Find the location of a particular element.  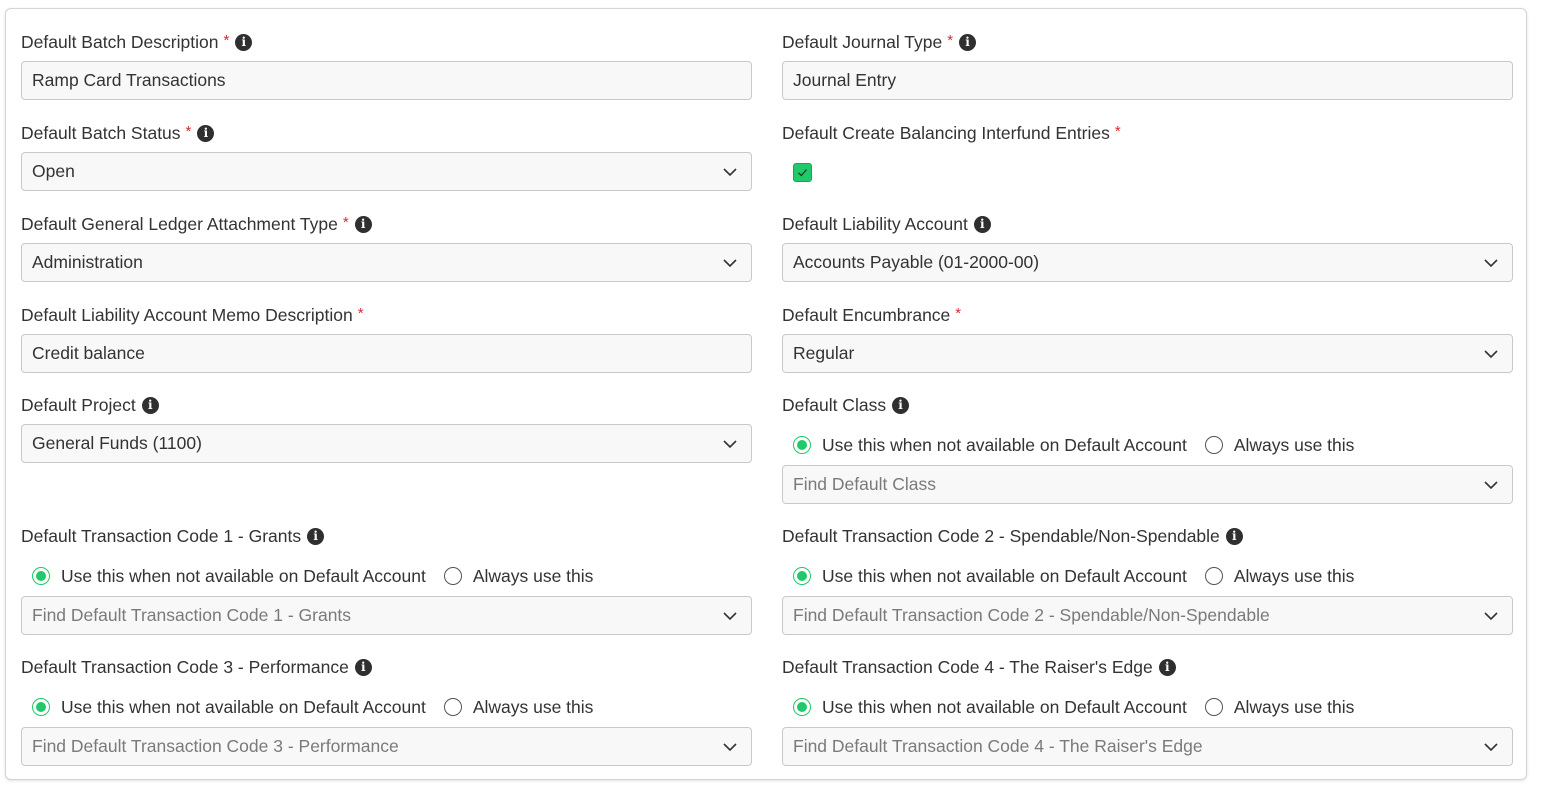

tx-code-1-select: Find Default Transaction Code 1 - Grants is located at coordinates (386, 615).